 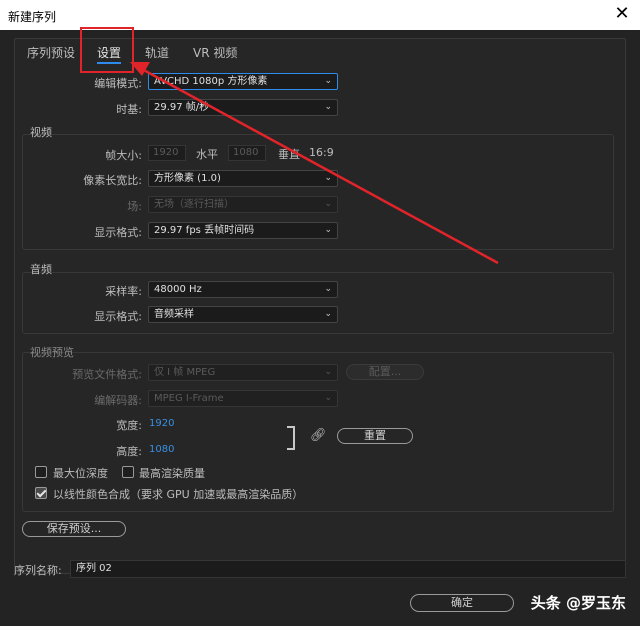 I want to click on frame-height-field: 1080, so click(x=247, y=153).